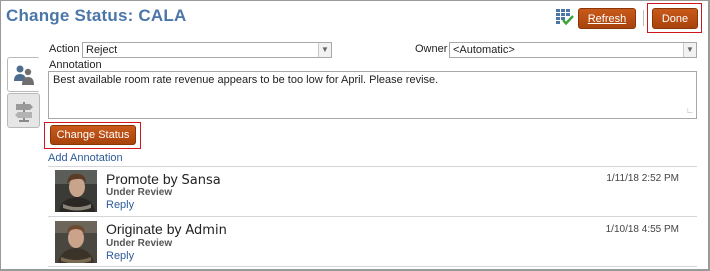 The height and width of the screenshot is (271, 710). What do you see at coordinates (484, 50) in the screenshot?
I see `owner-select-value: <Automatic>` at bounding box center [484, 50].